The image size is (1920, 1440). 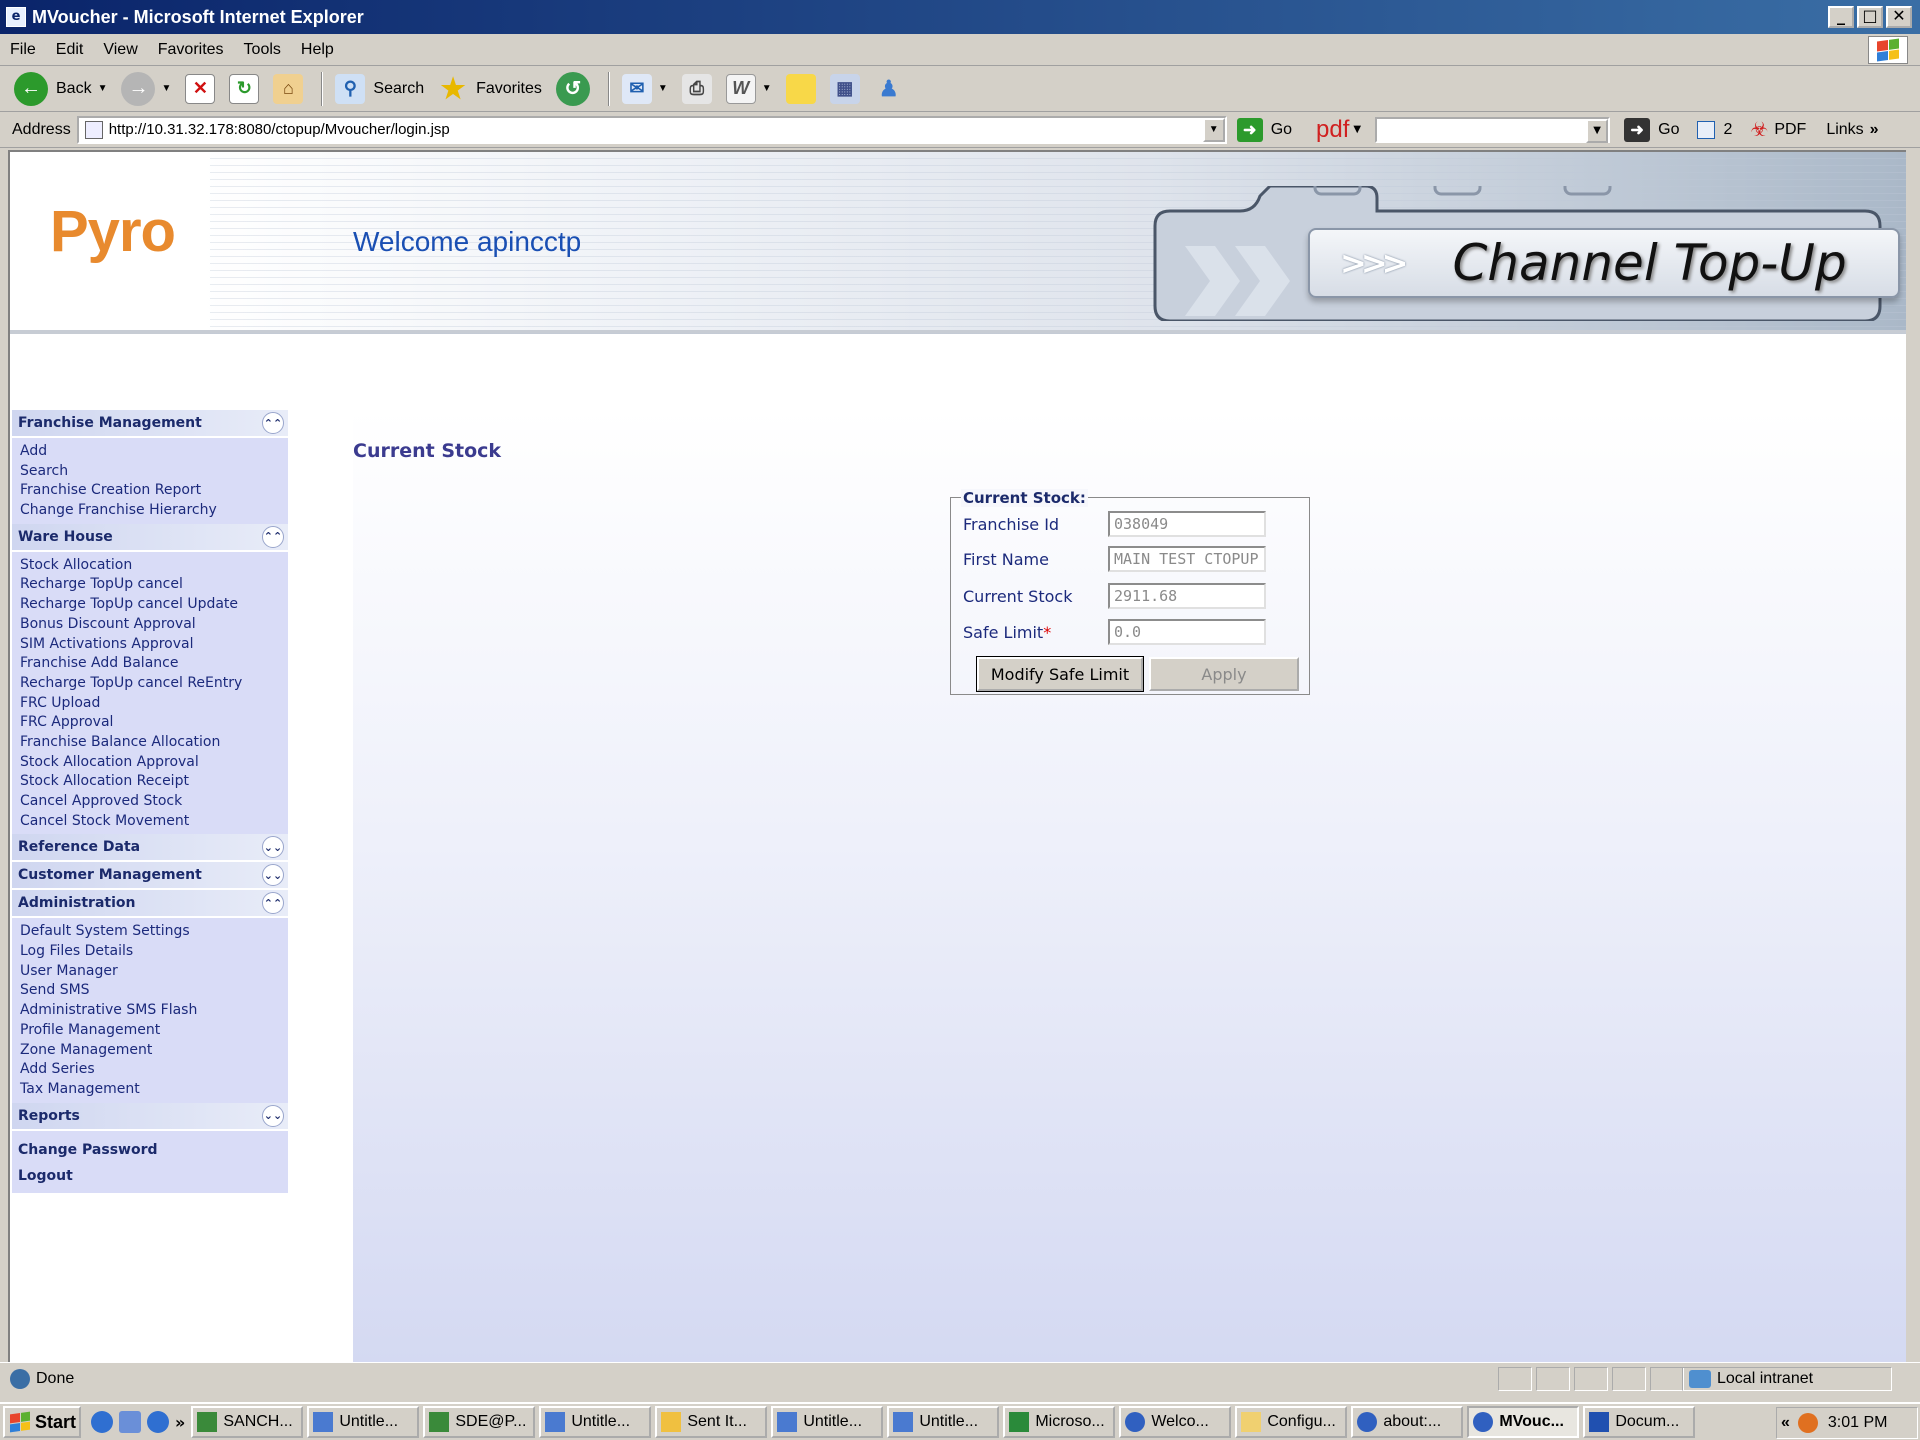 What do you see at coordinates (1852, 130) in the screenshot?
I see `links-button: Links »` at bounding box center [1852, 130].